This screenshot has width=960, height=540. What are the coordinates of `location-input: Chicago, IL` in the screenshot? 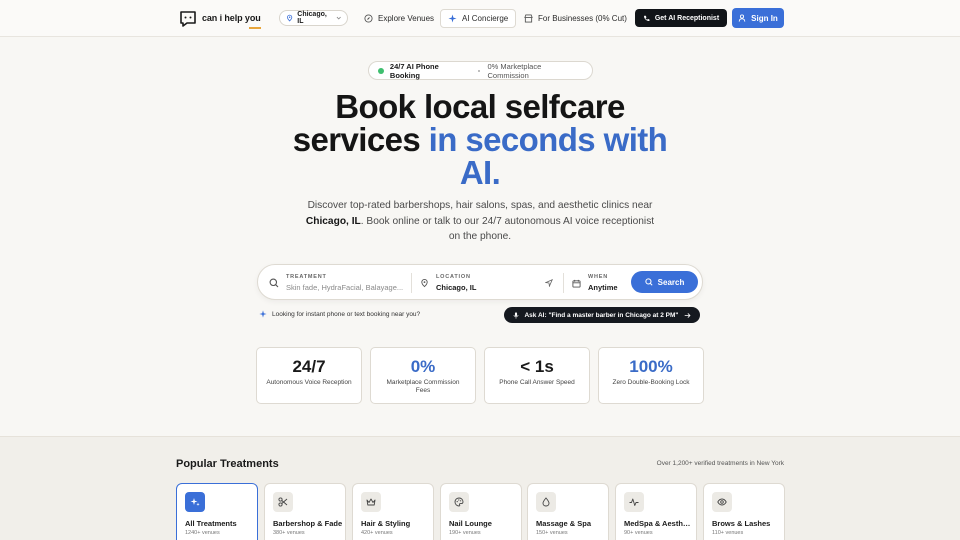 It's located at (456, 287).